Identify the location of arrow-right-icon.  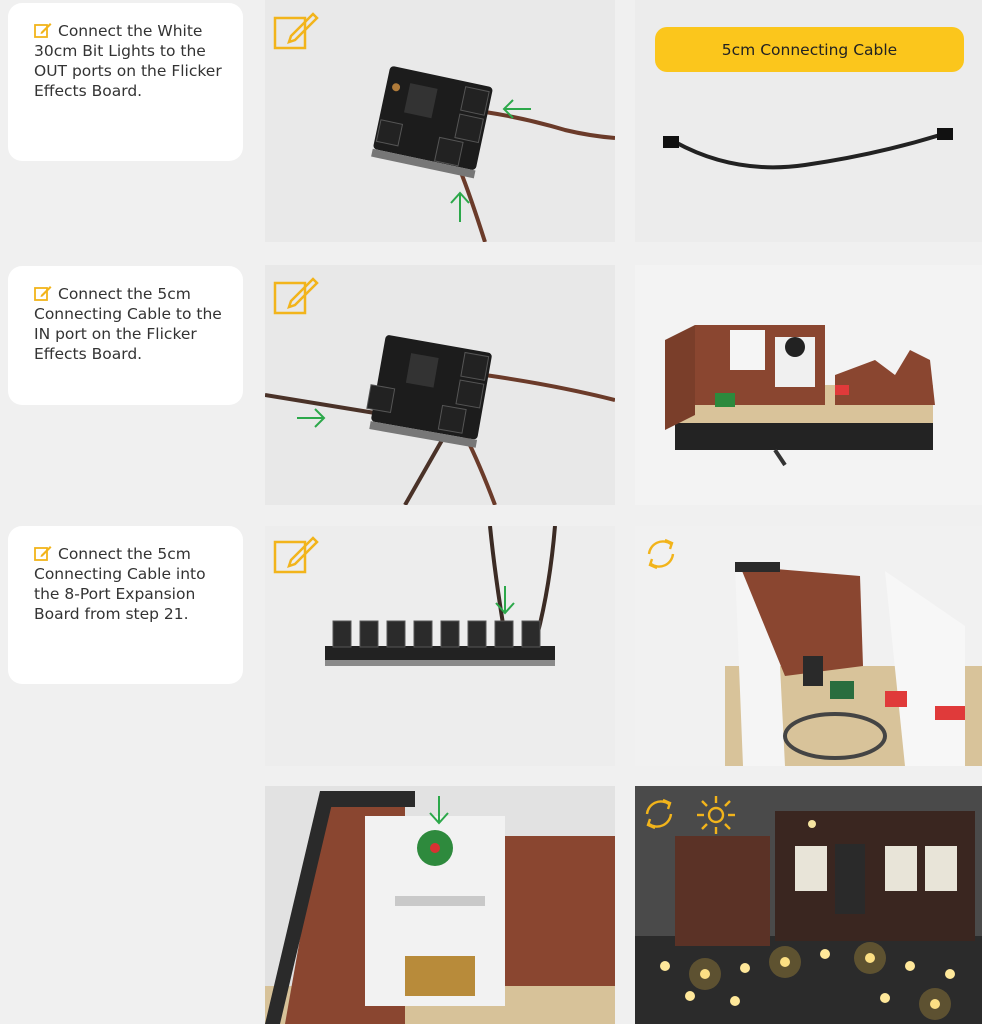
(311, 418).